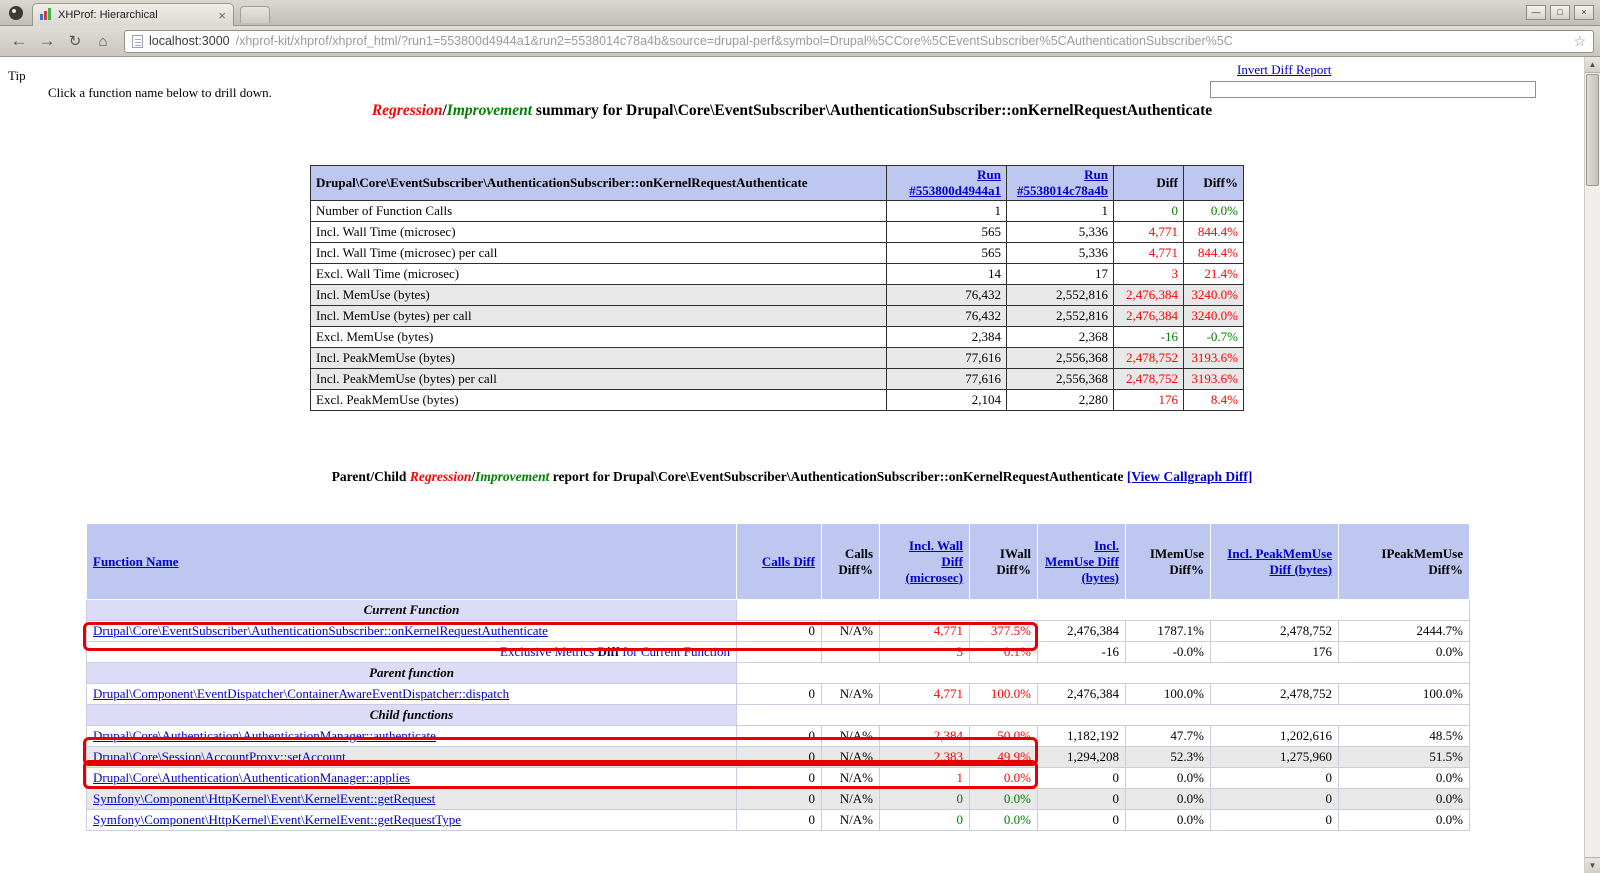  What do you see at coordinates (850, 561) in the screenshot?
I see `calls-diff-pct-header: Calls Diff%` at bounding box center [850, 561].